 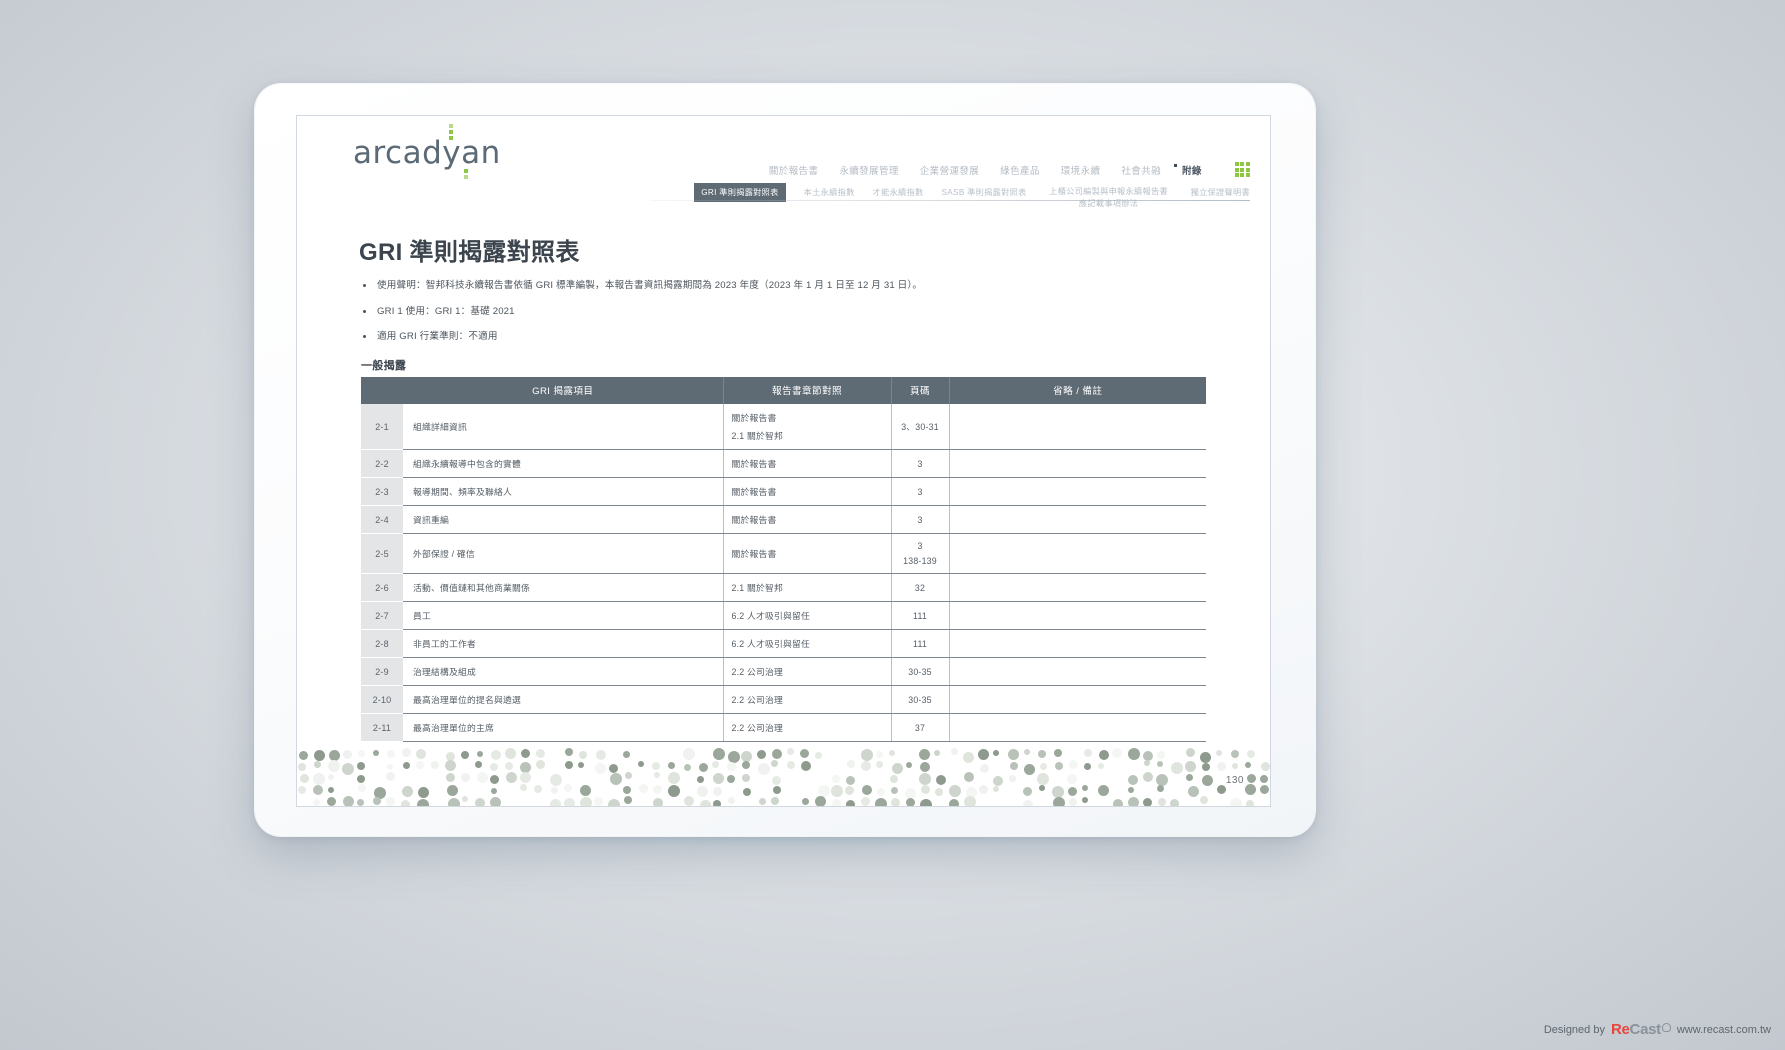 What do you see at coordinates (806, 587) in the screenshot?
I see `cell-report-section: 2.1 關於智邦` at bounding box center [806, 587].